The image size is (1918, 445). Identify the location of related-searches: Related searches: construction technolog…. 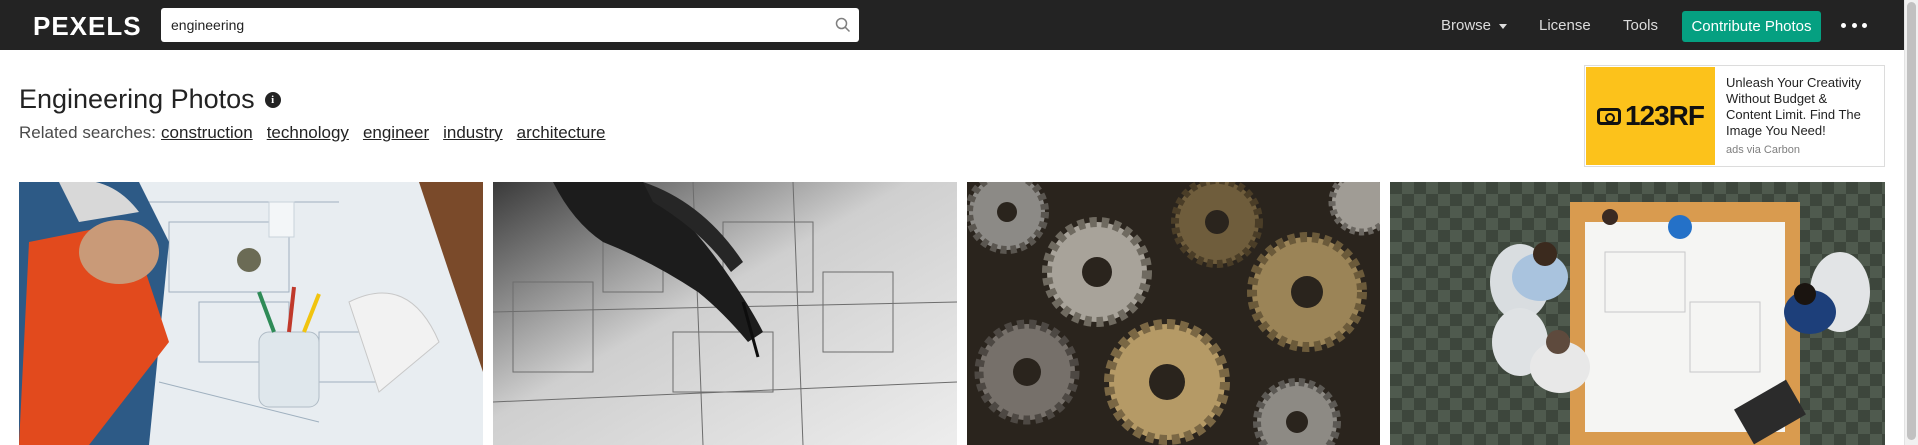
(312, 133).